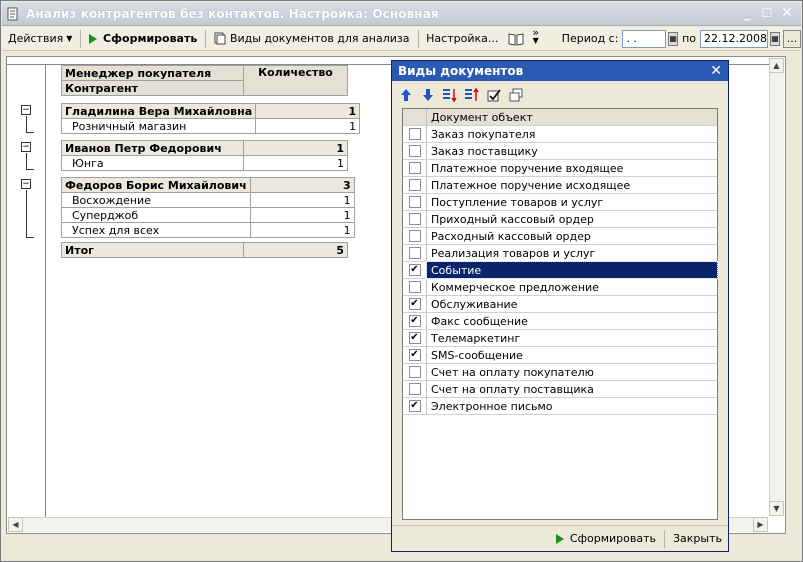  Describe the element at coordinates (760, 524) in the screenshot. I see `scroll-right-icon: ▶` at that location.